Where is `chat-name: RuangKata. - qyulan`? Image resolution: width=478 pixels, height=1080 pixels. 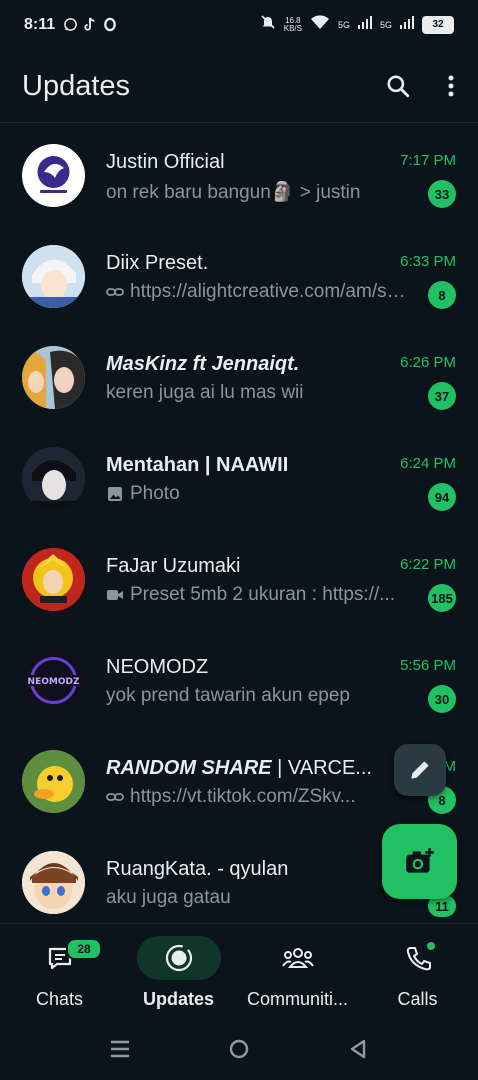
chat-name: RuangKata. - qyulan is located at coordinates (197, 869).